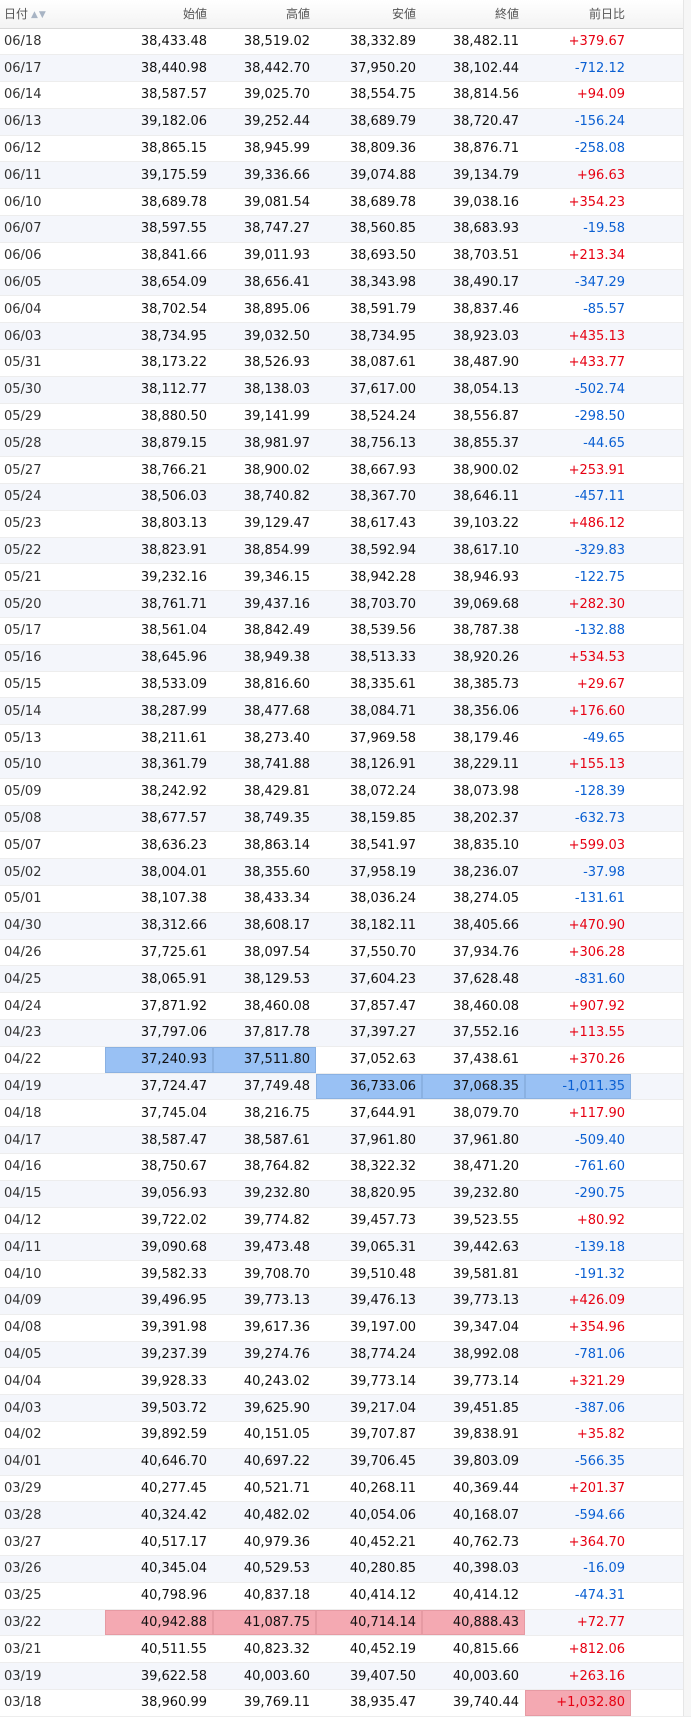  Describe the element at coordinates (52, 309) in the screenshot. I see `cell-date: 06/04` at that location.